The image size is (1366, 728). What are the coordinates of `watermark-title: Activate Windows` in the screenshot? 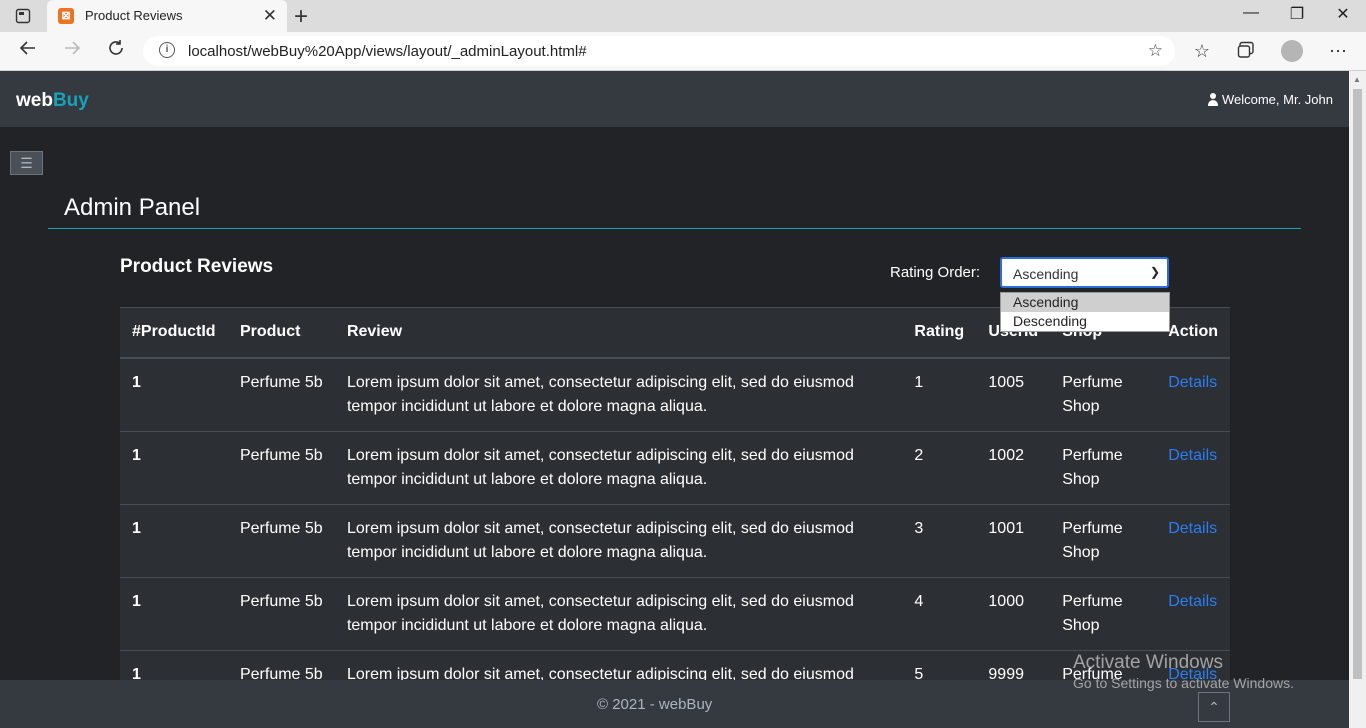 It's located at (1148, 662).